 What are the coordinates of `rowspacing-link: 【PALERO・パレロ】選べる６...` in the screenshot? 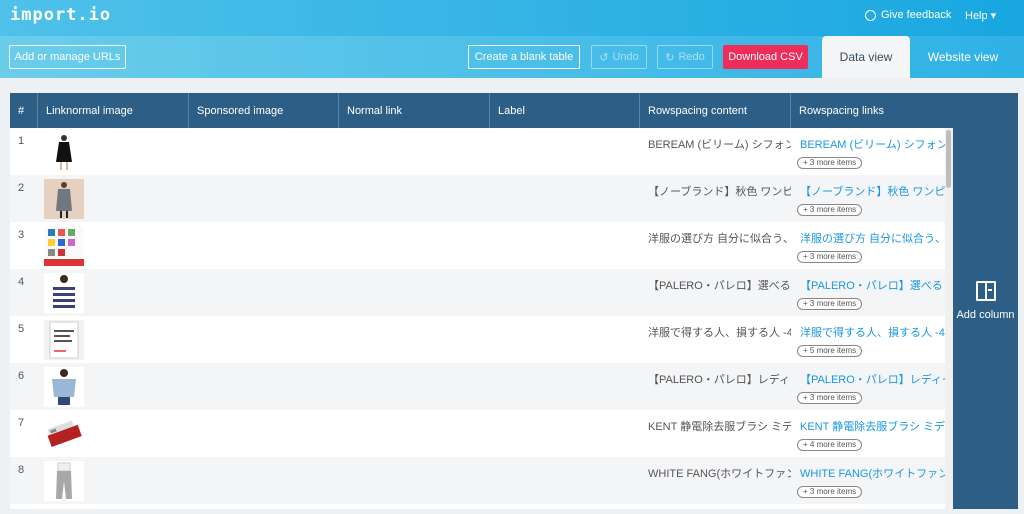 It's located at (872, 285).